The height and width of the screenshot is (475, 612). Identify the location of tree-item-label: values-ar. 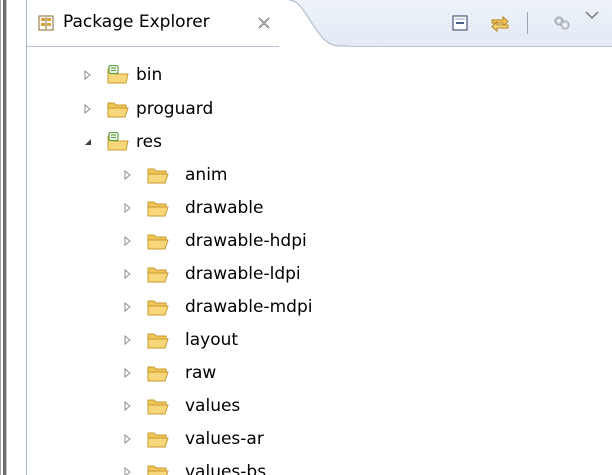
(224, 439).